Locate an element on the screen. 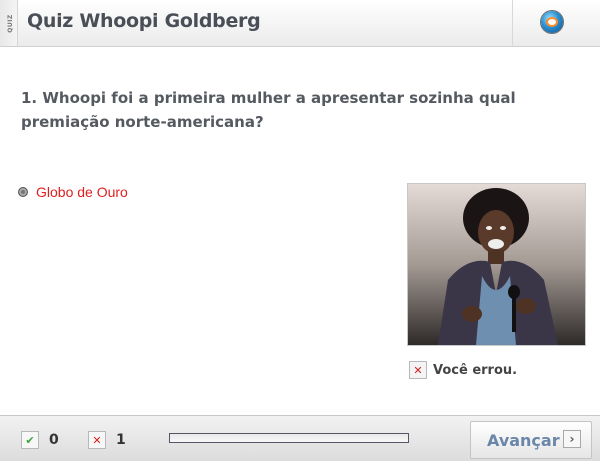  quiz-side-tab: QUIZ is located at coordinates (9, 23).